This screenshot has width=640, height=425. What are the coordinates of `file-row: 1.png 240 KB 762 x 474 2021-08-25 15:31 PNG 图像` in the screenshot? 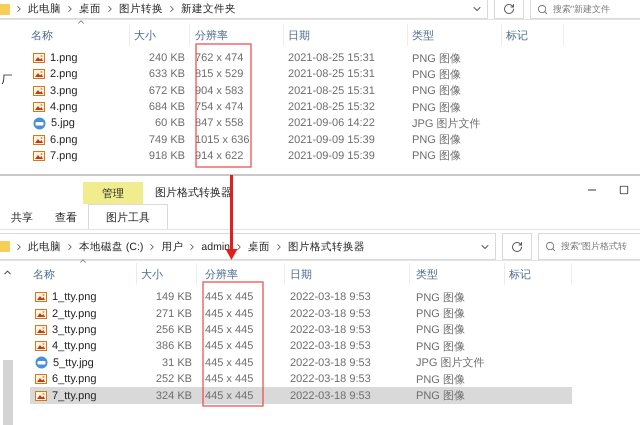 It's located at (296, 58).